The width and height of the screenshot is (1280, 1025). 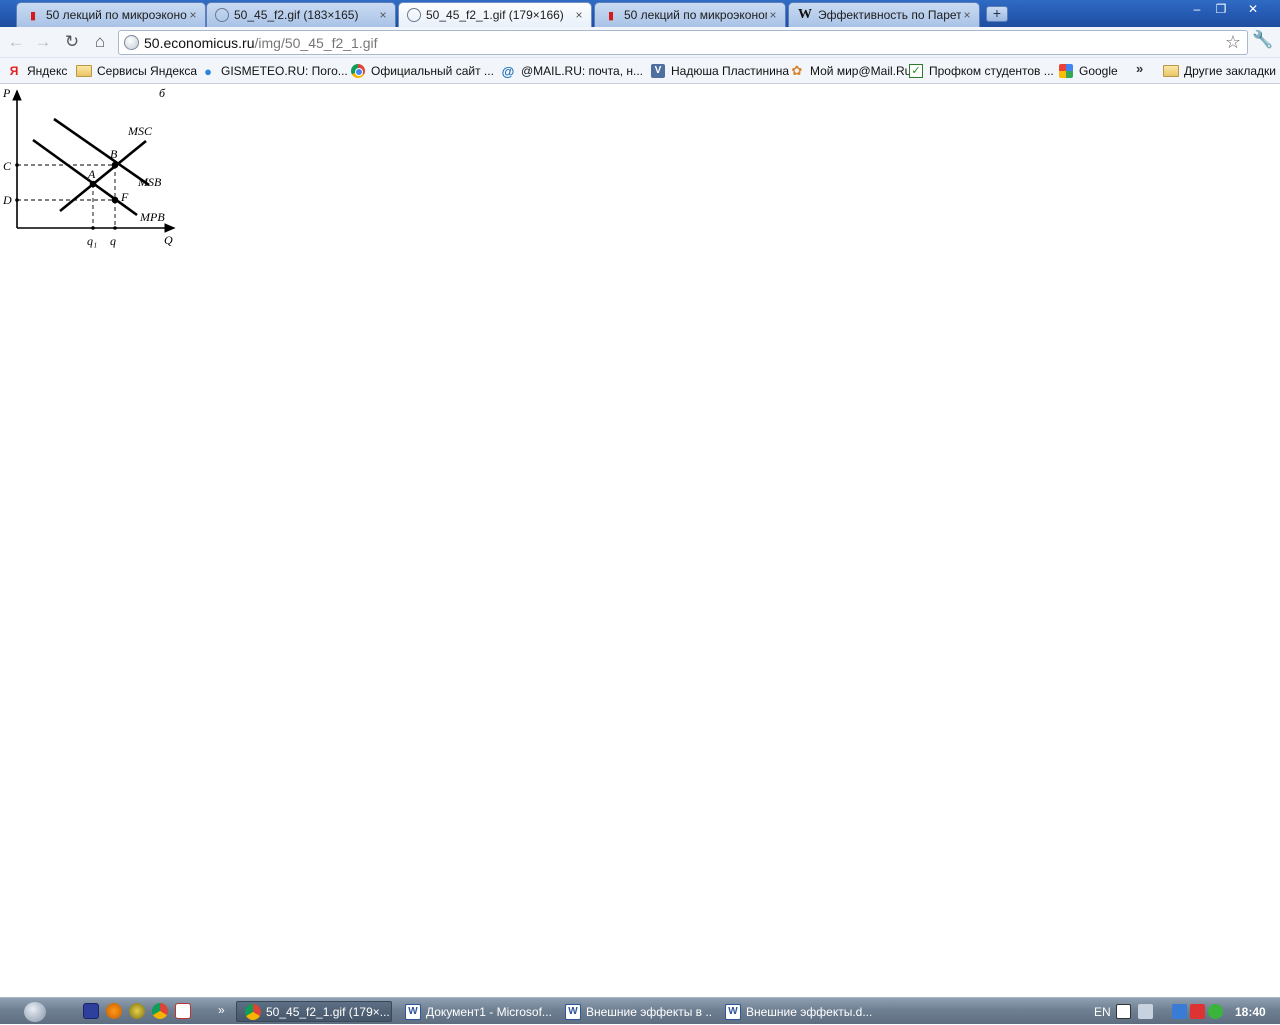 I want to click on tab-lectures-2: ▮ 50 лекций по микроэкономик ×, so click(x=690, y=14).